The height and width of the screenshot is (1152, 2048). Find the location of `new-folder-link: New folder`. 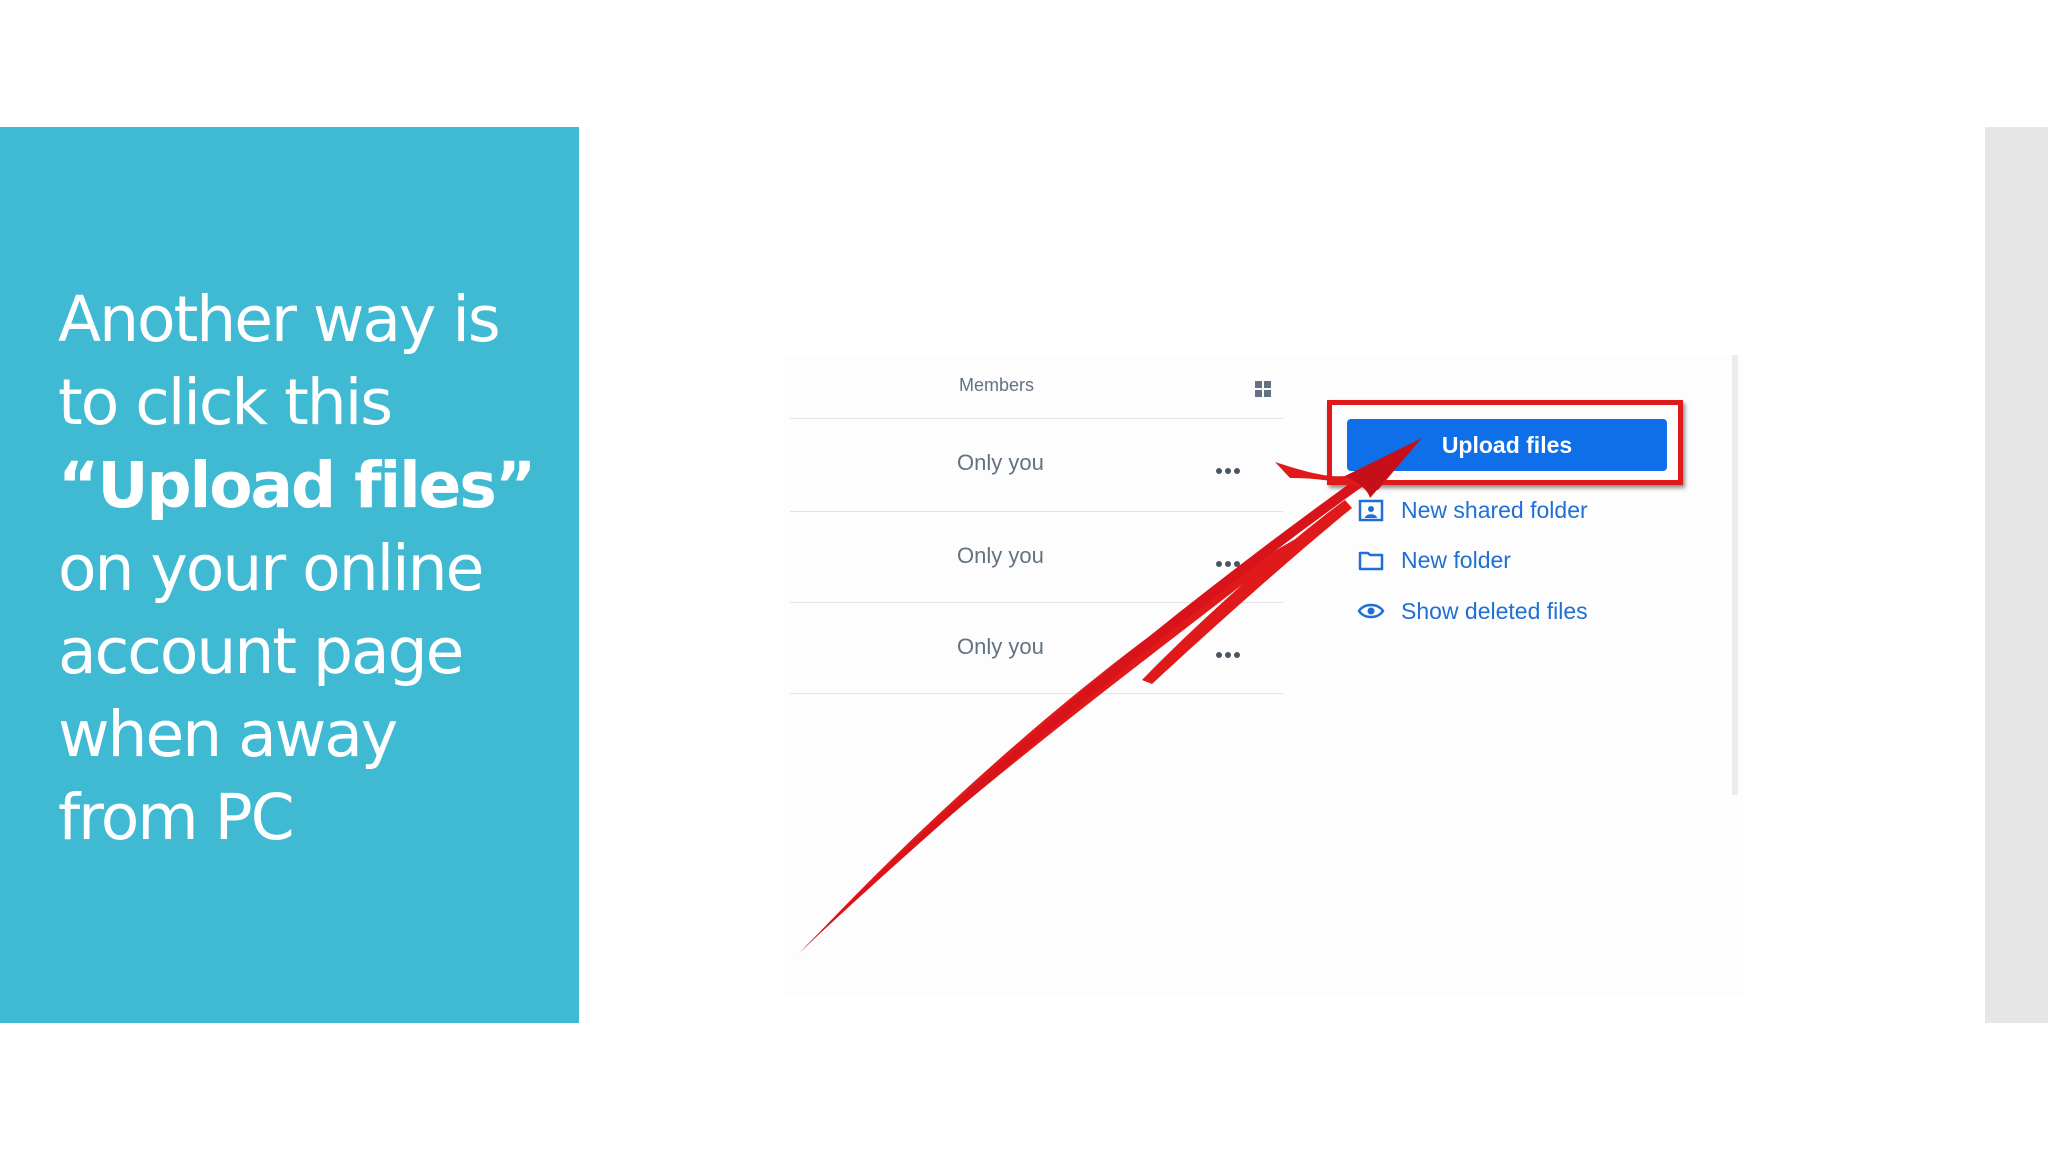

new-folder-link: New folder is located at coordinates (1434, 560).